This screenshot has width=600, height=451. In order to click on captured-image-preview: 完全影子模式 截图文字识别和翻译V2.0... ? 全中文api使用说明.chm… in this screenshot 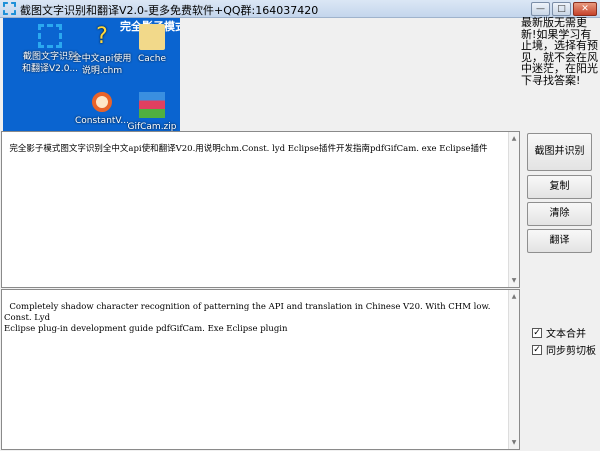, I will do `click(91, 75)`.